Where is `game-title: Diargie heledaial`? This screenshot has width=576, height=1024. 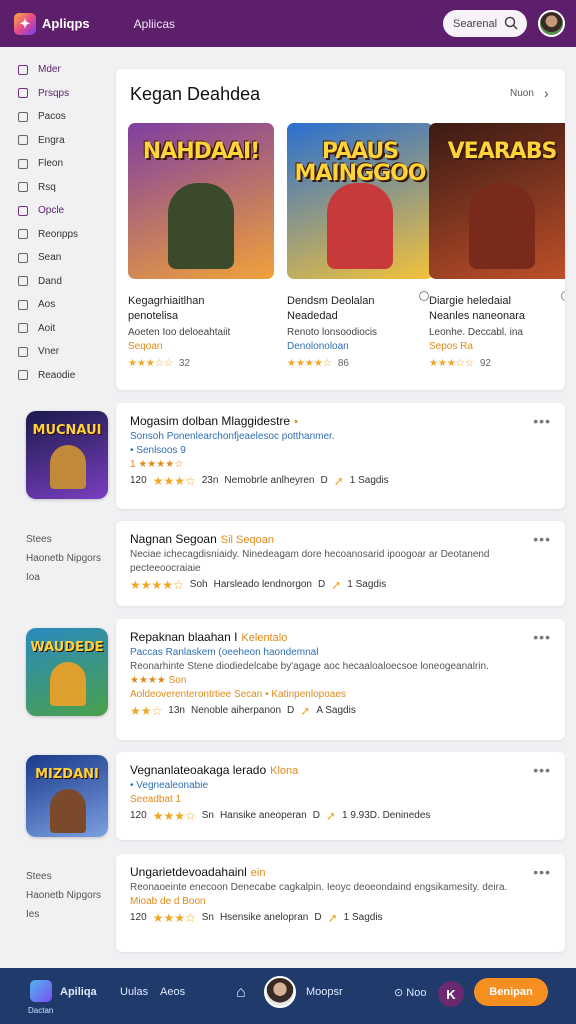 game-title: Diargie heledaial is located at coordinates (497, 301).